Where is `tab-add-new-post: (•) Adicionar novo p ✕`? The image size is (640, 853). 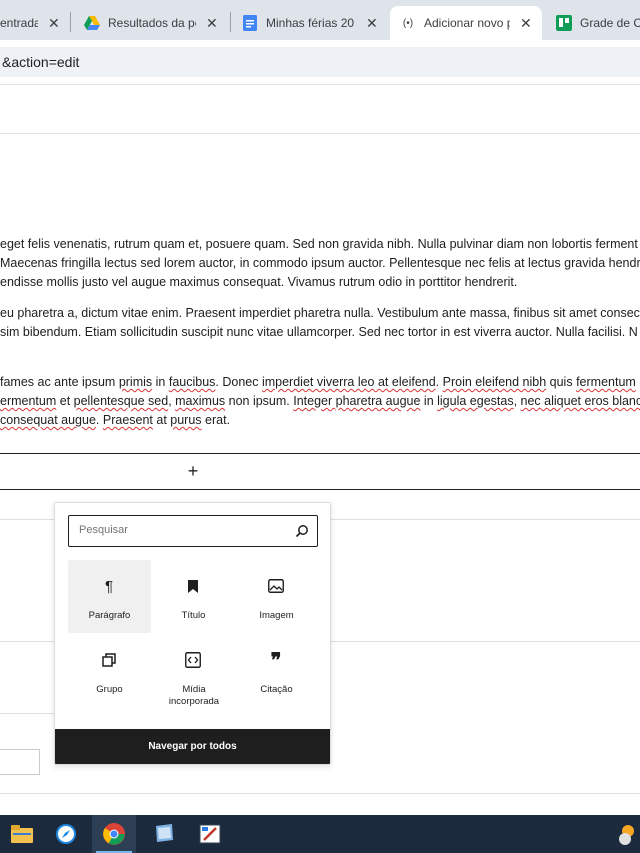
tab-add-new-post: (•) Adicionar novo p ✕ is located at coordinates (466, 23).